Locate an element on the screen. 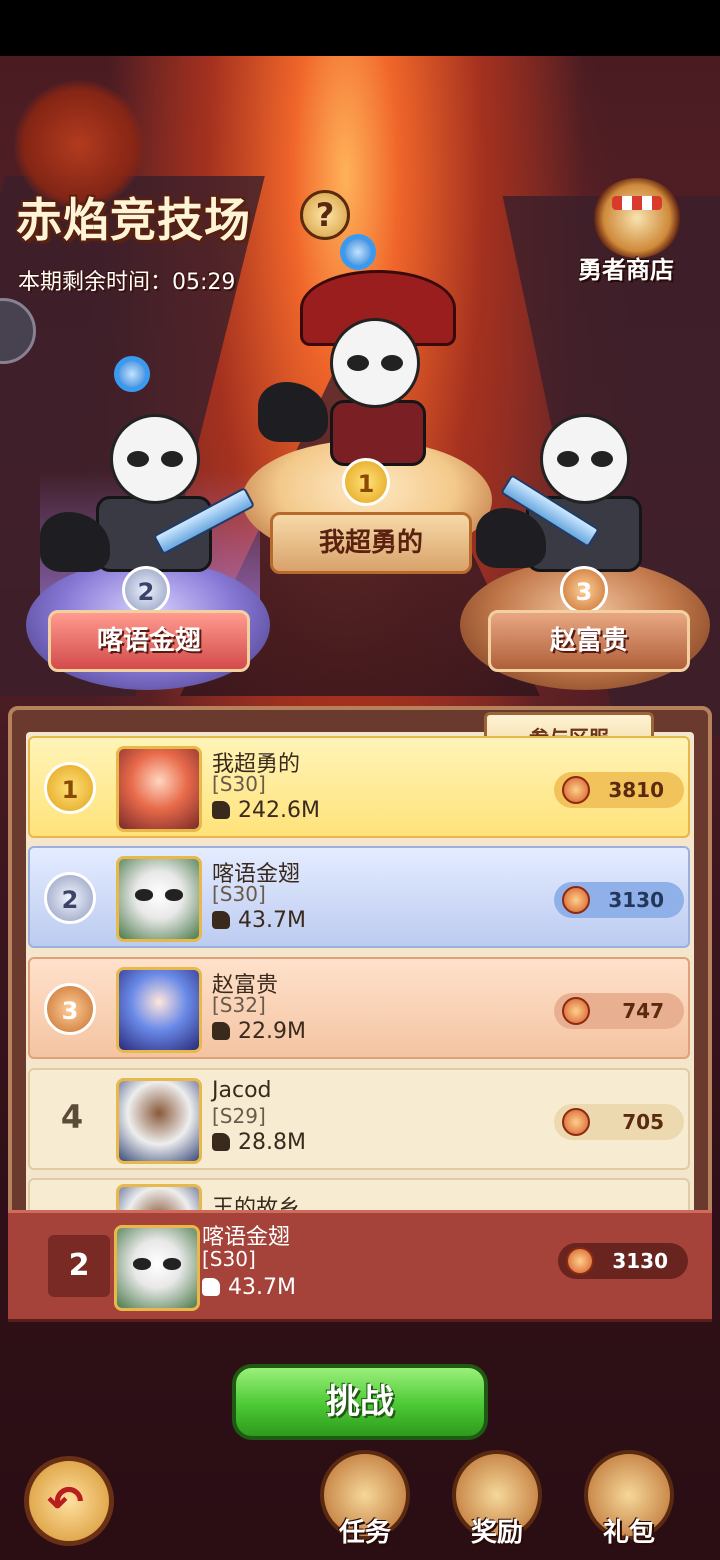  my-score-pill: 3130 is located at coordinates (623, 1261).